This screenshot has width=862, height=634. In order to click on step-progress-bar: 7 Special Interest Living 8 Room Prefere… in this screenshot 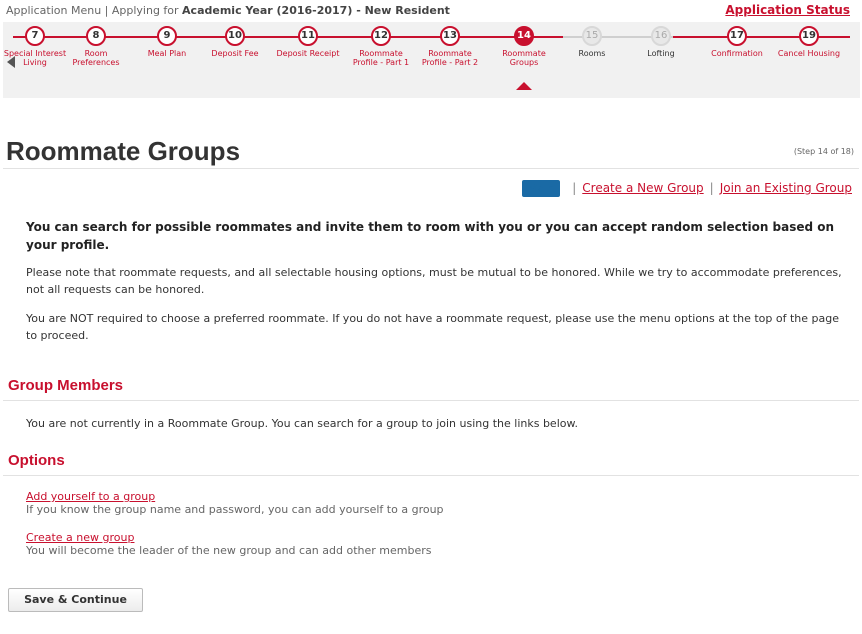, I will do `click(431, 60)`.